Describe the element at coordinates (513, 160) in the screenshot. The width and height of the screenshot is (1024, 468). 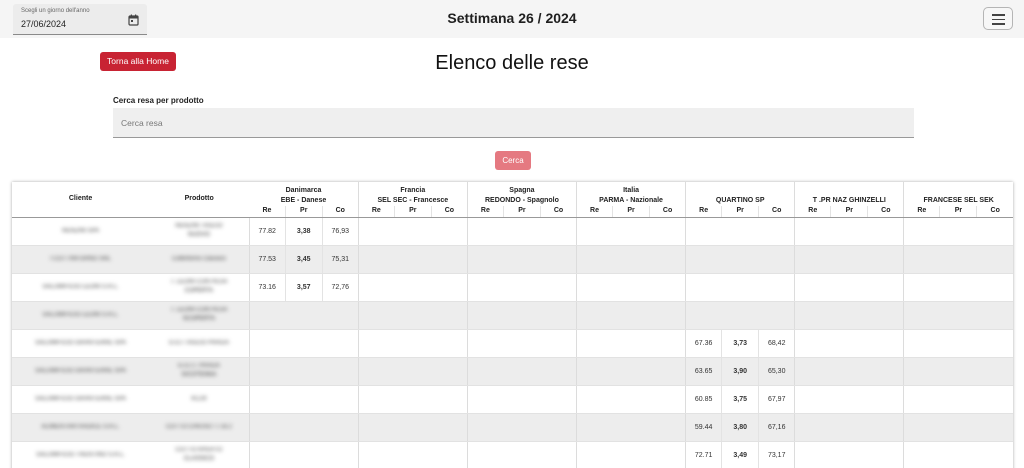
I see `search-button: Cerca` at that location.